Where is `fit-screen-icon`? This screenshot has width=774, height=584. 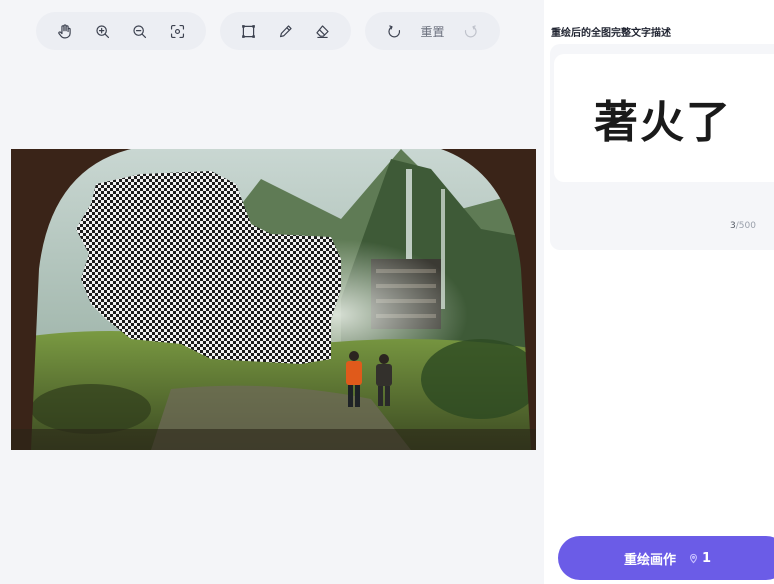 fit-screen-icon is located at coordinates (177, 31).